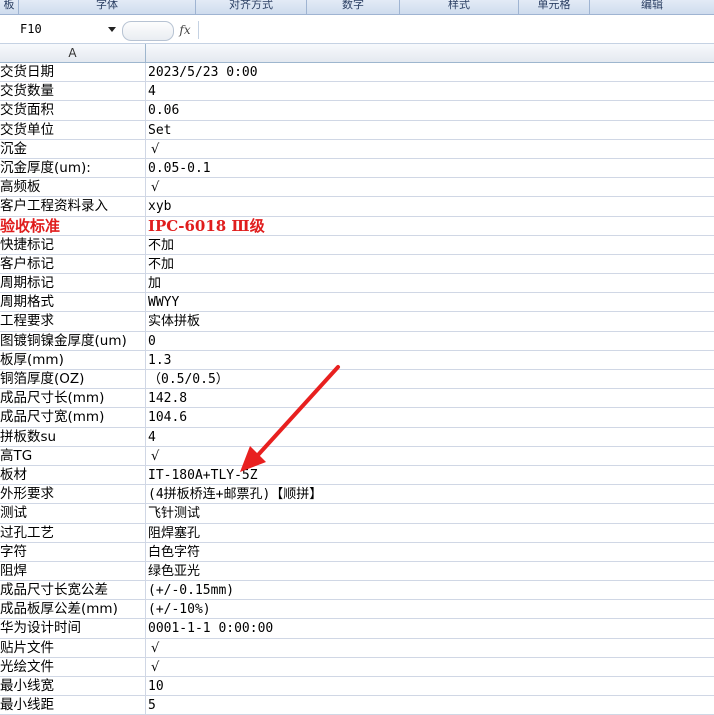 This screenshot has height=715, width=714. Describe the element at coordinates (431, 283) in the screenshot. I see `value-cell: 加` at that location.